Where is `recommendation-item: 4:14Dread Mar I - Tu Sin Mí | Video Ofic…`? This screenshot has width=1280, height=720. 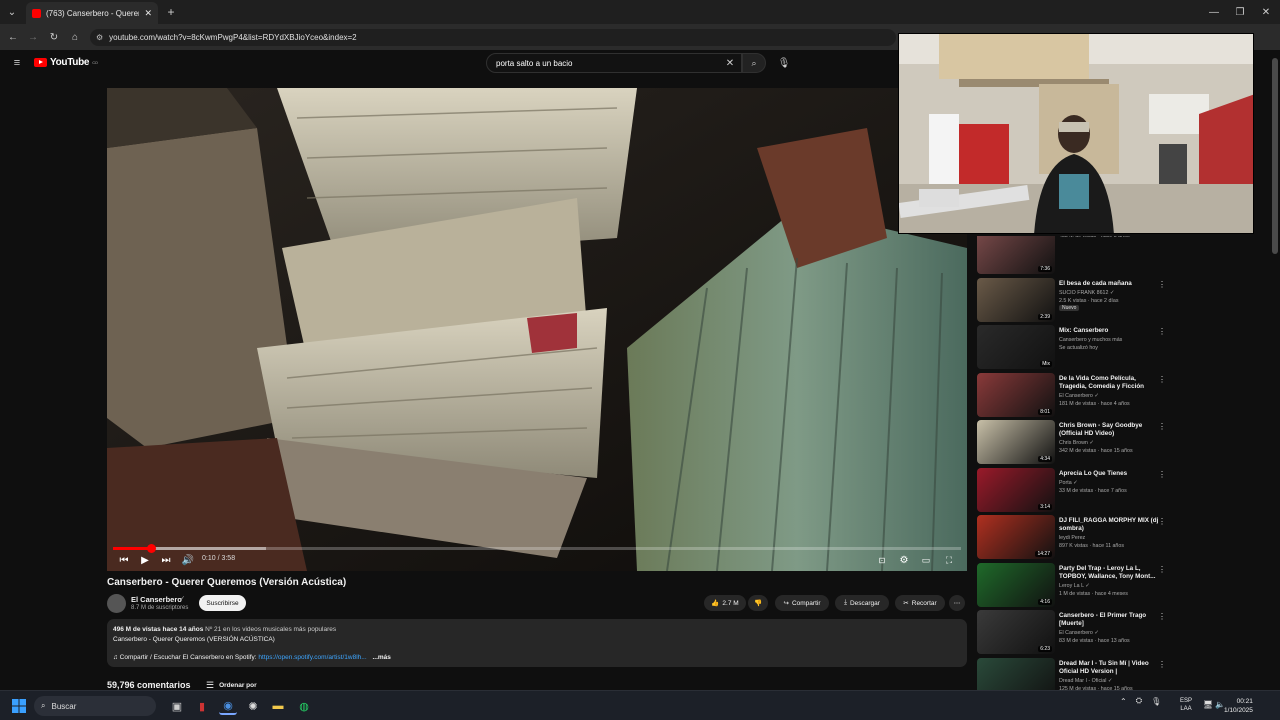 recommendation-item: 4:14Dread Mar I - Tu Sin Mí | Video Ofic… is located at coordinates (1076, 673).